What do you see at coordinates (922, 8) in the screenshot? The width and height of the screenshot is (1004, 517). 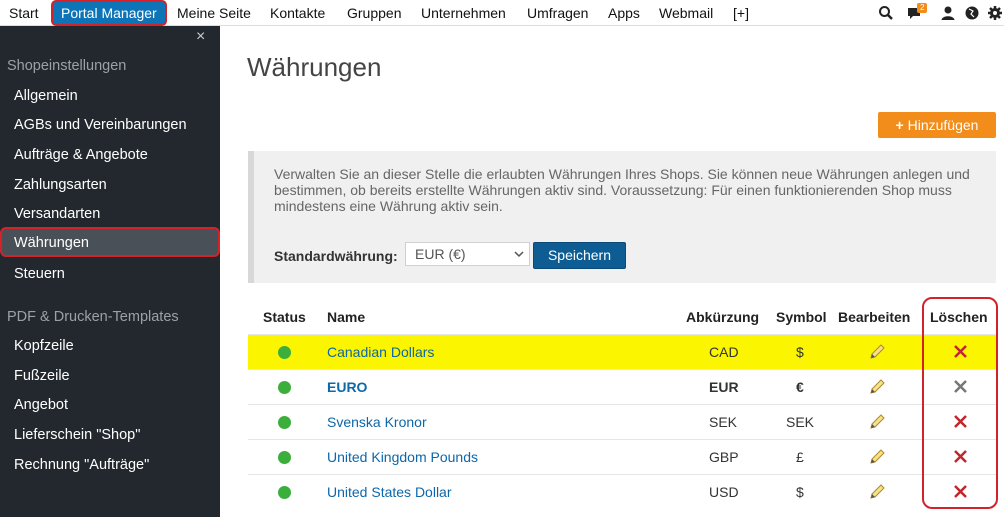 I see `notification-badge: 2` at bounding box center [922, 8].